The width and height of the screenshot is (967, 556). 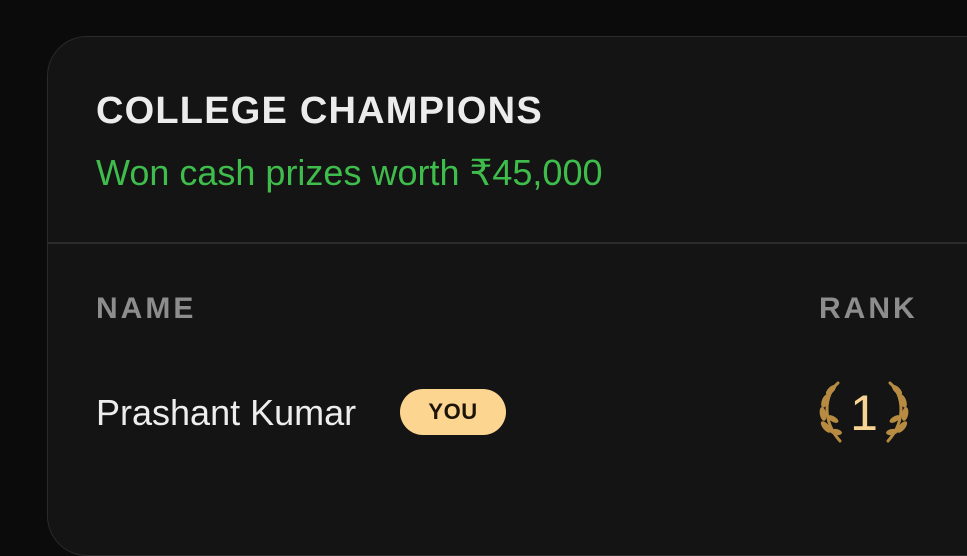 I want to click on player-name: Prashant Kumar, so click(x=226, y=412).